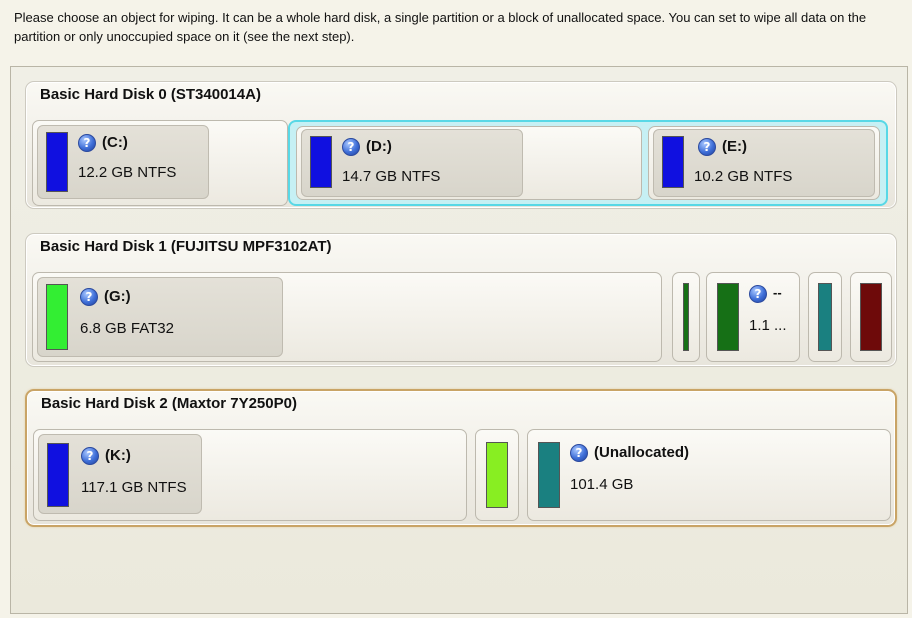 This screenshot has height=618, width=912. Describe the element at coordinates (379, 146) in the screenshot. I see `partition-label: (D:)` at that location.